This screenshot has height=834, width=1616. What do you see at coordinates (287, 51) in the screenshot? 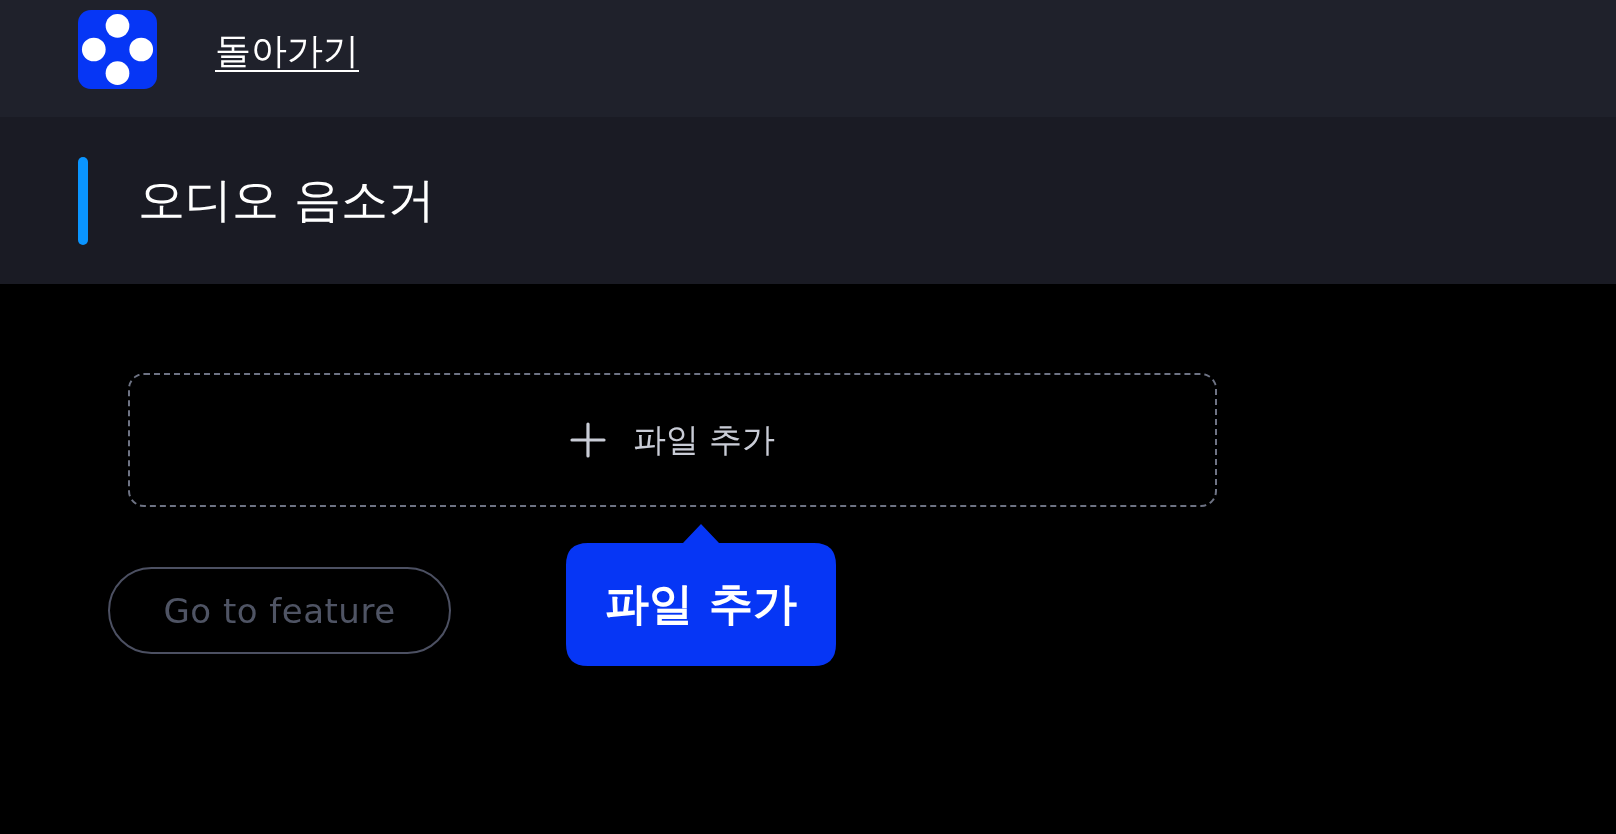
I see `back-link: 돌아가기` at bounding box center [287, 51].